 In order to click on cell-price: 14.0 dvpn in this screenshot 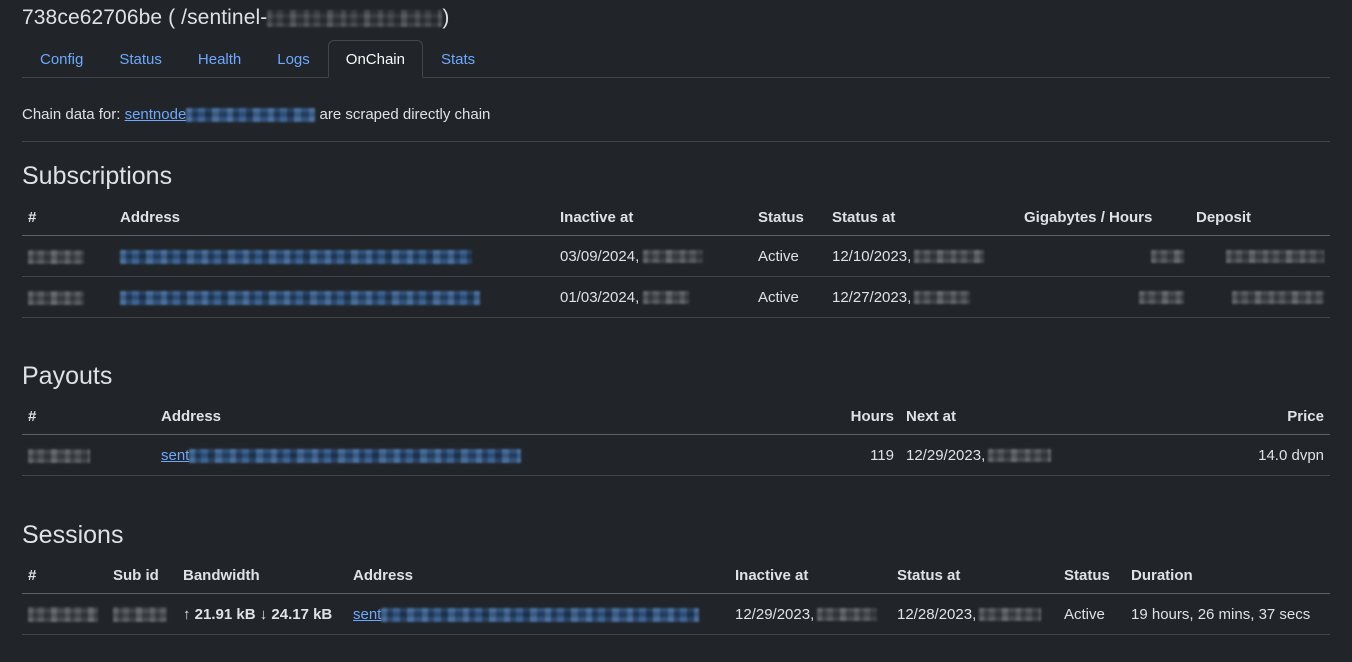, I will do `click(1250, 455)`.